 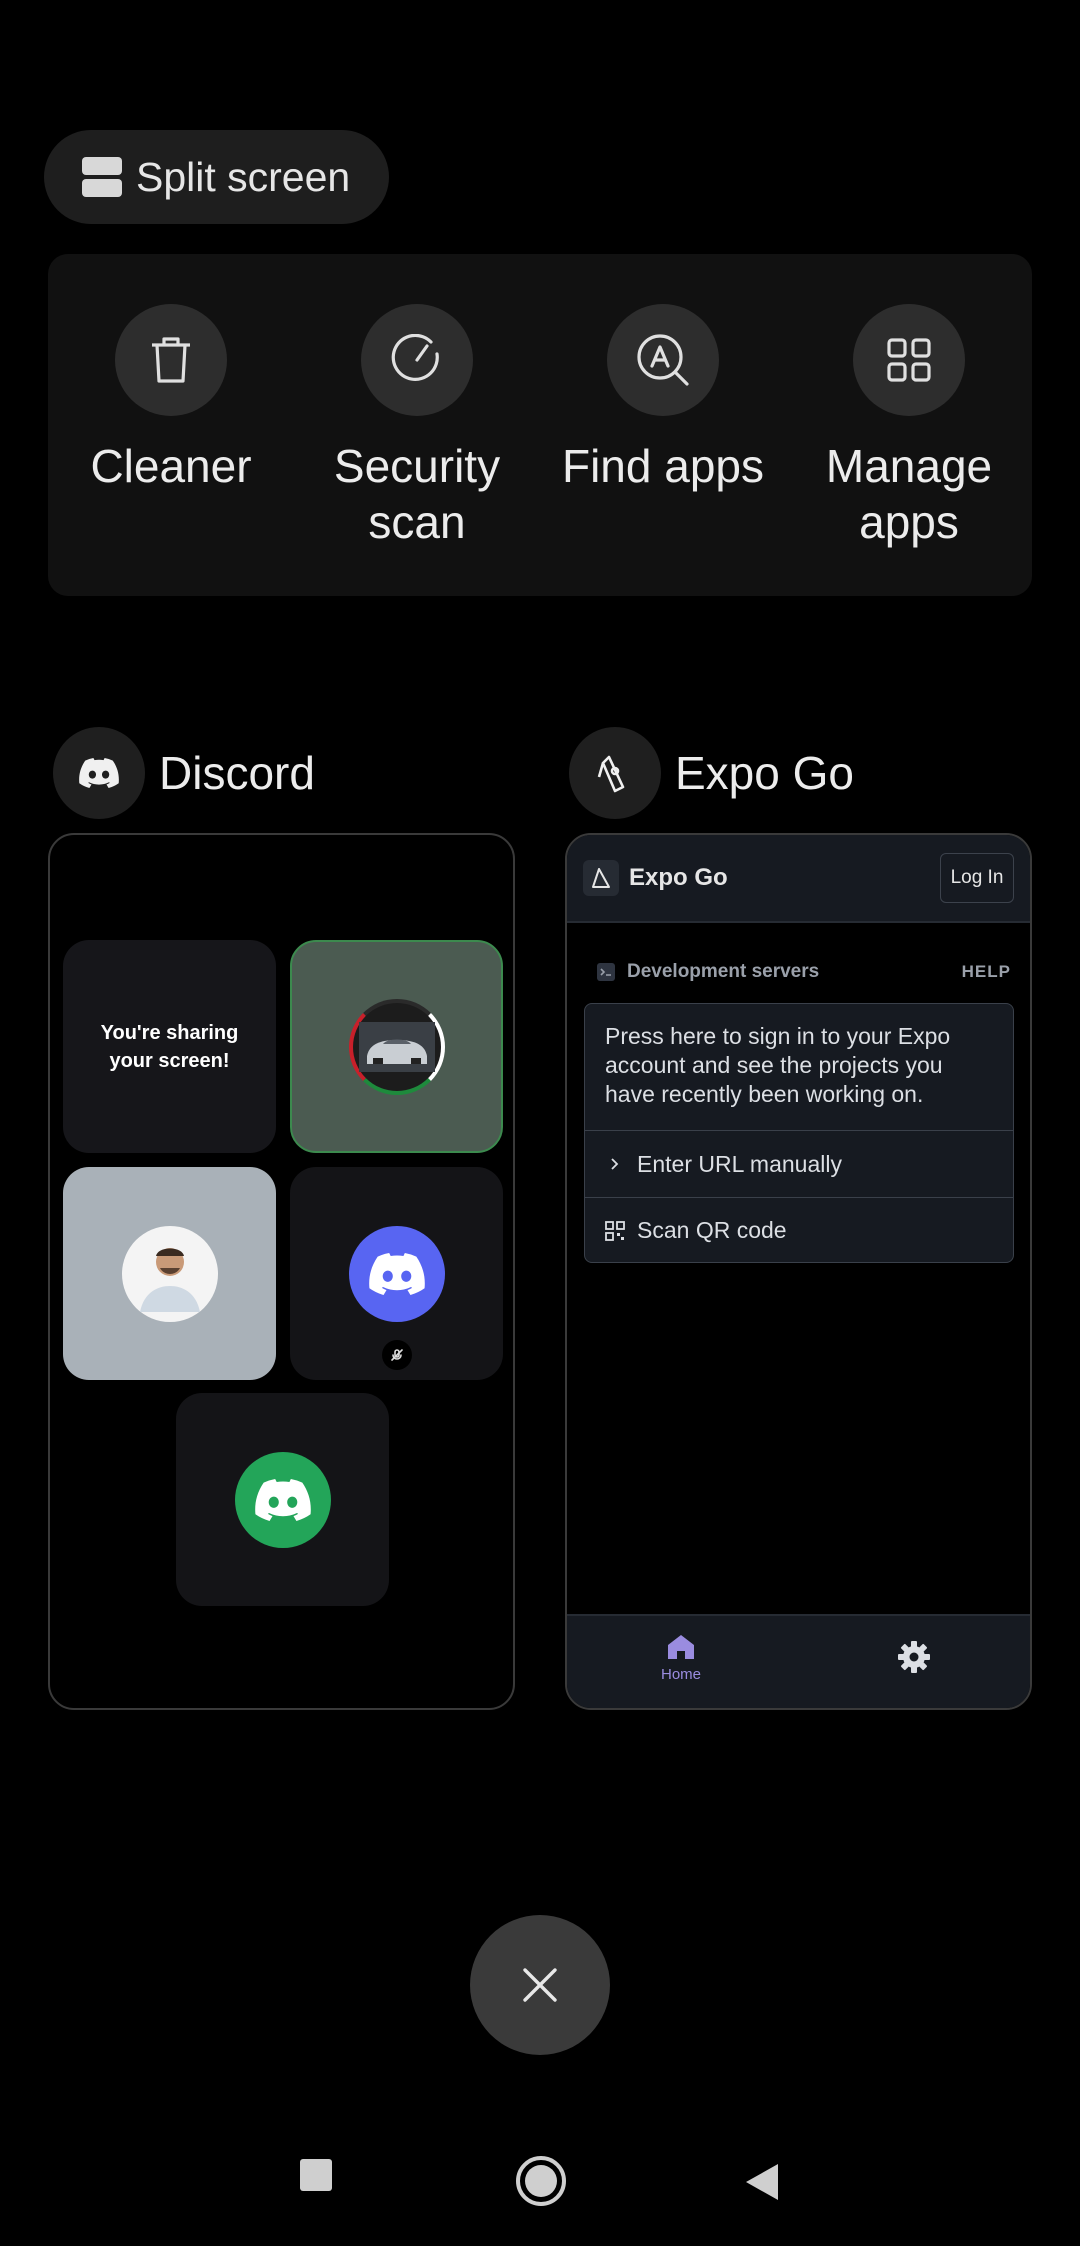 I want to click on enter-url-label: Enter URL manually, so click(x=739, y=1163).